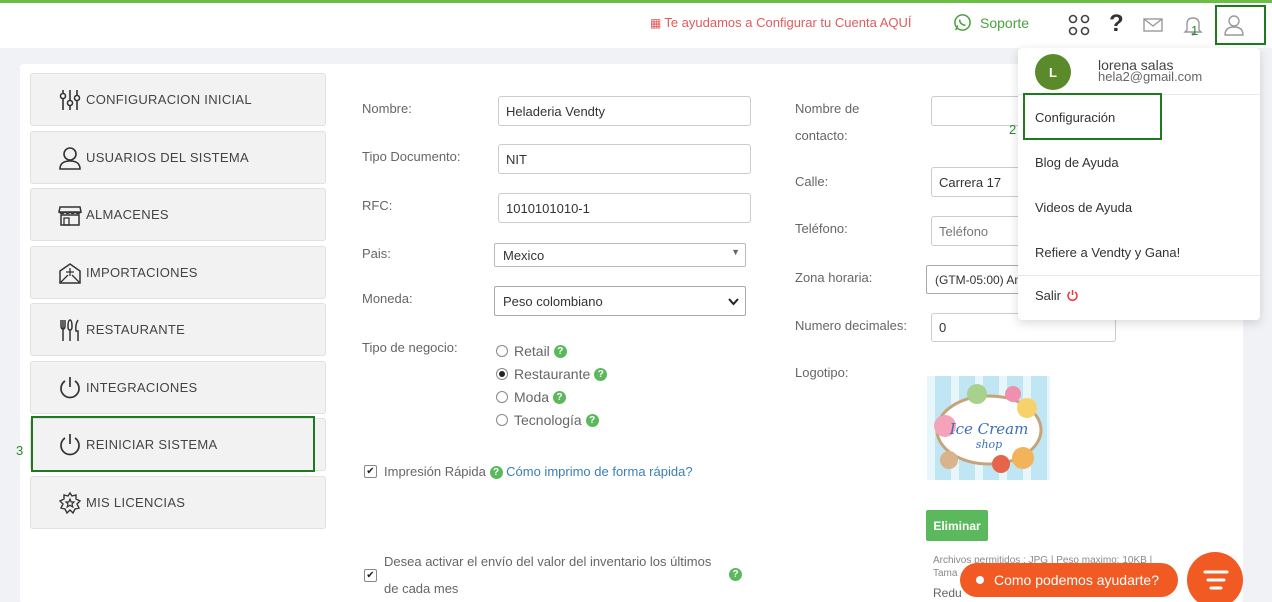  Describe the element at coordinates (376, 253) in the screenshot. I see `pais-label: Pais:` at that location.